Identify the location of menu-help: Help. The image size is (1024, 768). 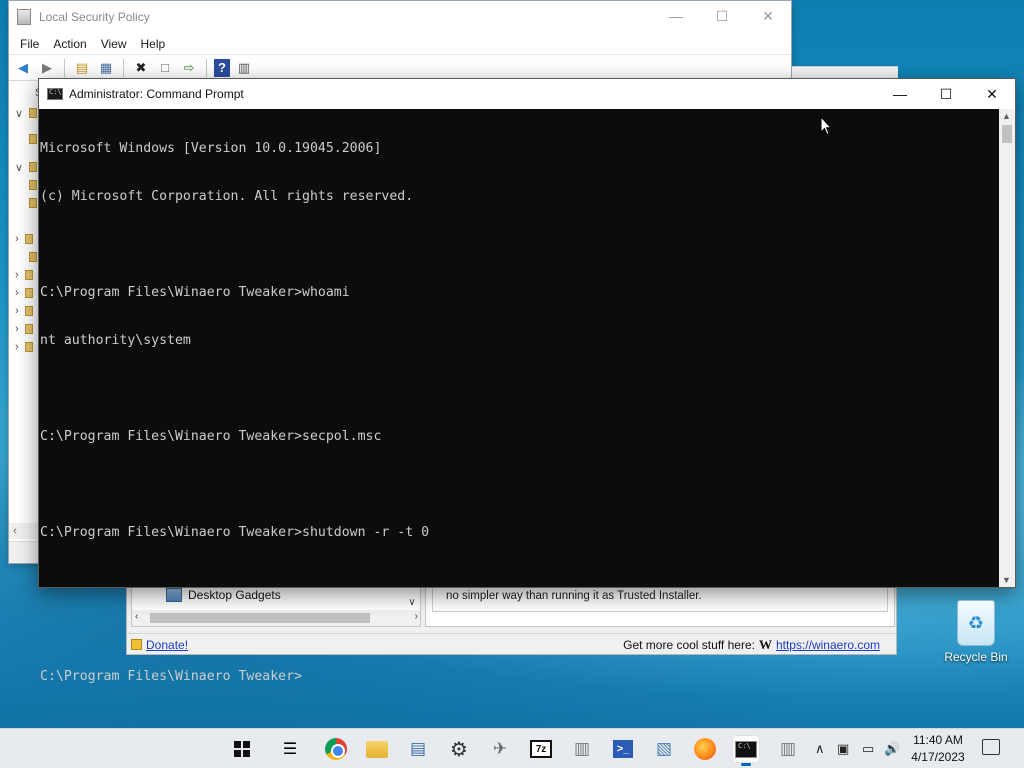
(153, 44).